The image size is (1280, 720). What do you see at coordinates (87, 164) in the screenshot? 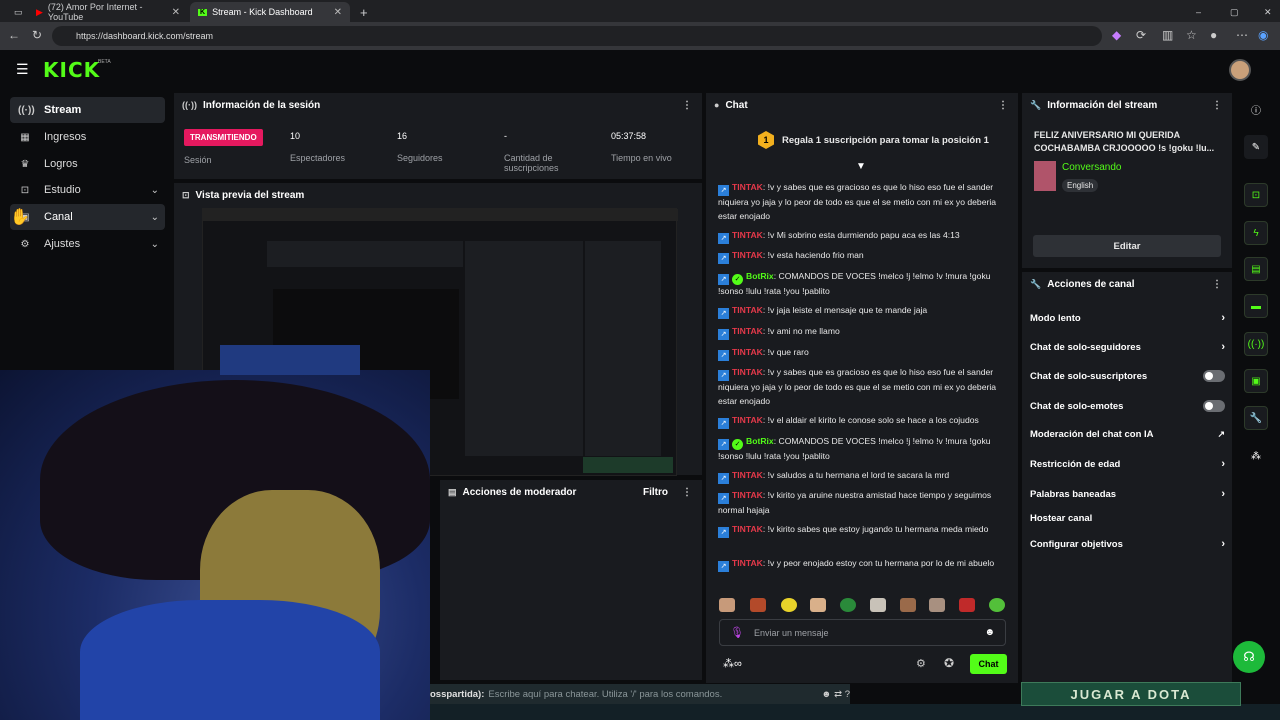
I see `sidebar-item-logros: ♛ Logros` at bounding box center [87, 164].